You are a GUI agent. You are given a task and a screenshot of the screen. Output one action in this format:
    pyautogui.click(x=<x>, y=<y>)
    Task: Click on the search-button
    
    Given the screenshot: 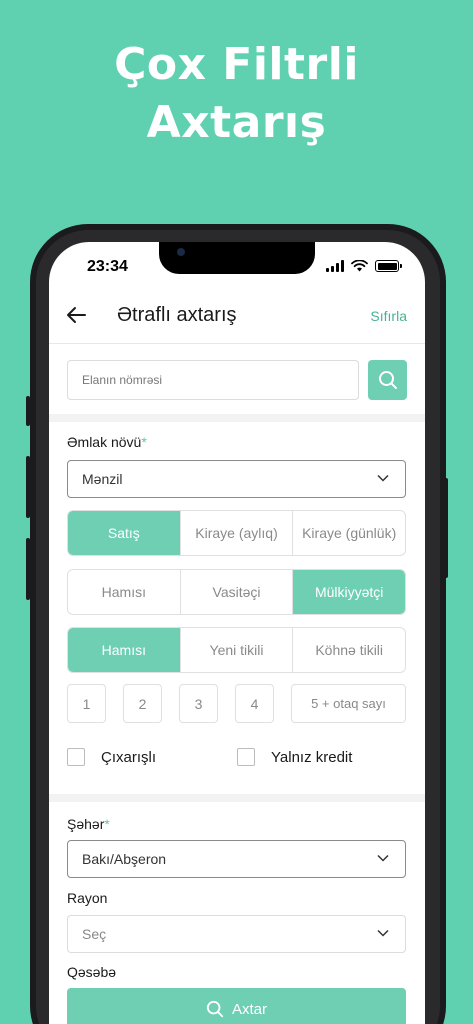 What is the action you would take?
    pyautogui.click(x=387, y=380)
    